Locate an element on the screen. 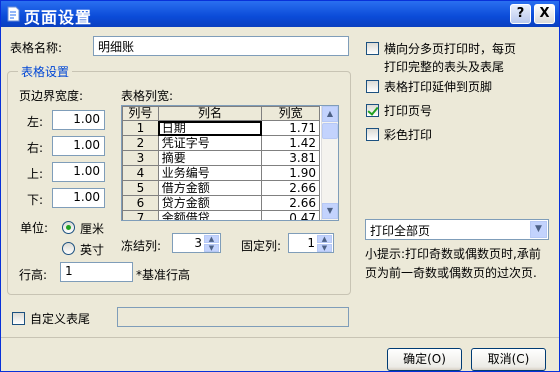 The height and width of the screenshot is (372, 560). table-row: 4 业务编号 1.90 is located at coordinates (221, 173).